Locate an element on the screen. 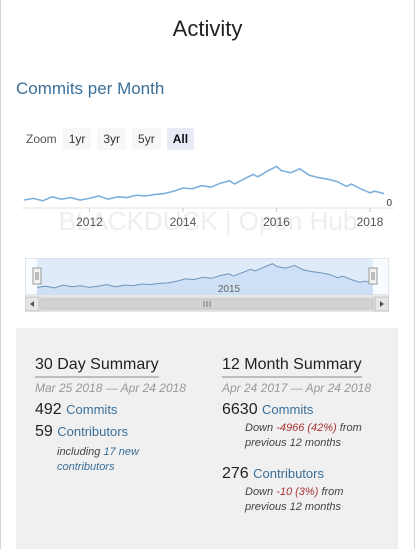 The height and width of the screenshot is (549, 415). summary-12-contributors: 276 Contributors is located at coordinates (308, 474).